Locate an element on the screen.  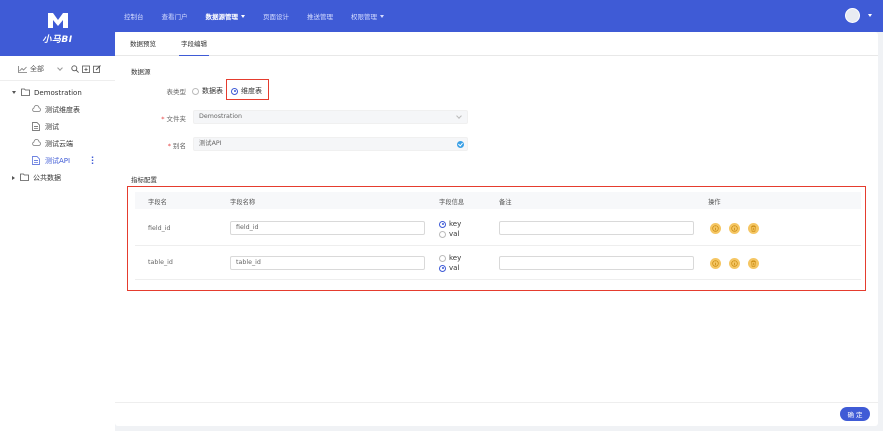
radio-label: 数据表 is located at coordinates (212, 91).